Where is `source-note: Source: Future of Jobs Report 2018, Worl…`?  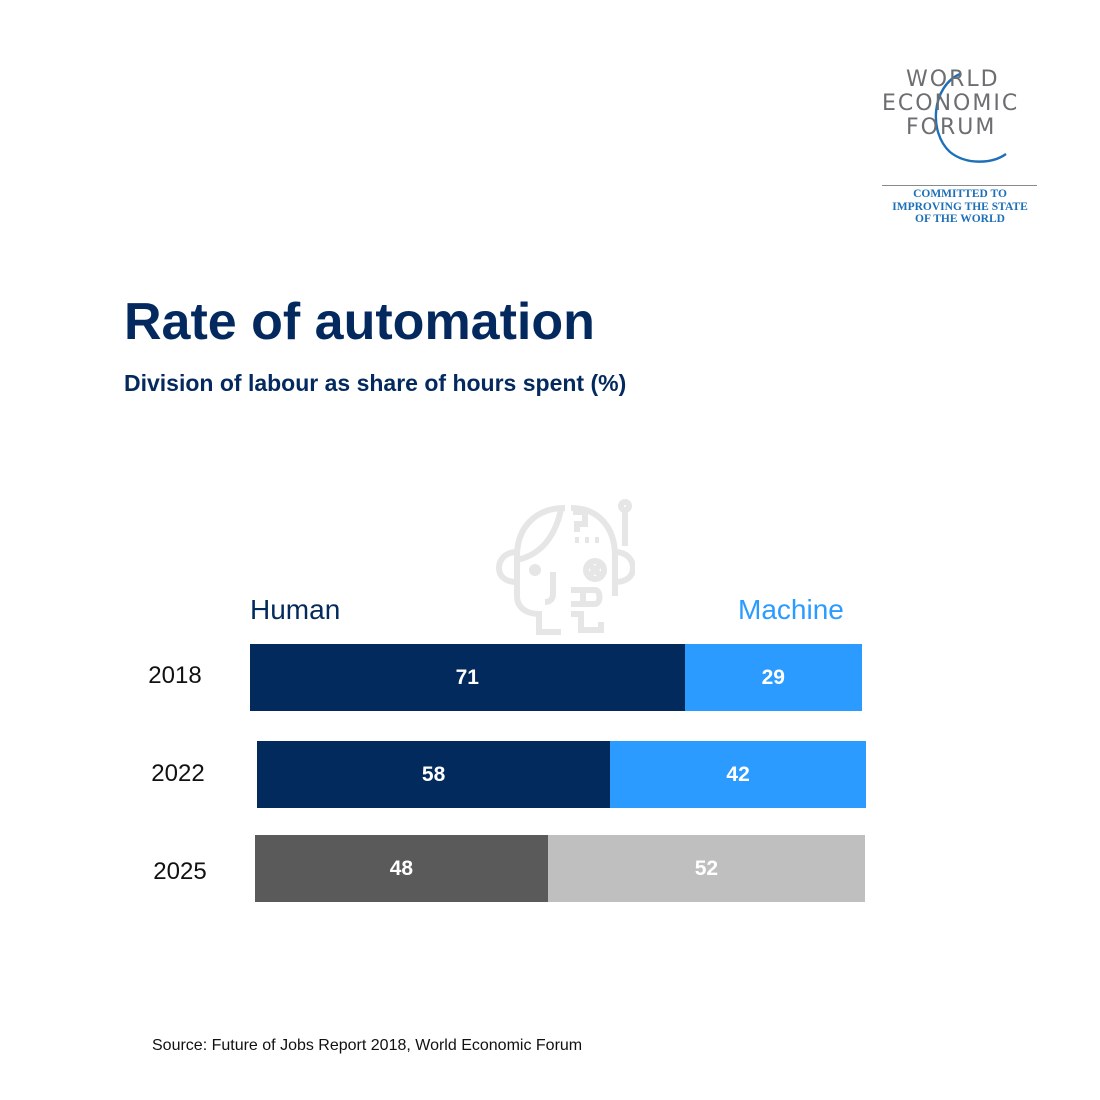 source-note: Source: Future of Jobs Report 2018, Worl… is located at coordinates (367, 1045).